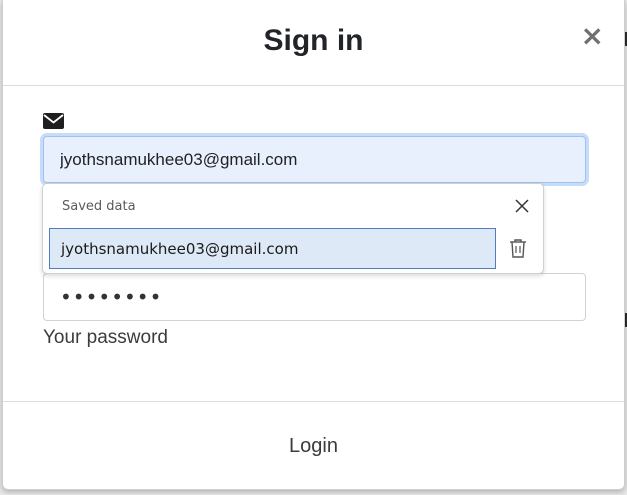  What do you see at coordinates (105, 337) in the screenshot?
I see `password-label: Your password` at bounding box center [105, 337].